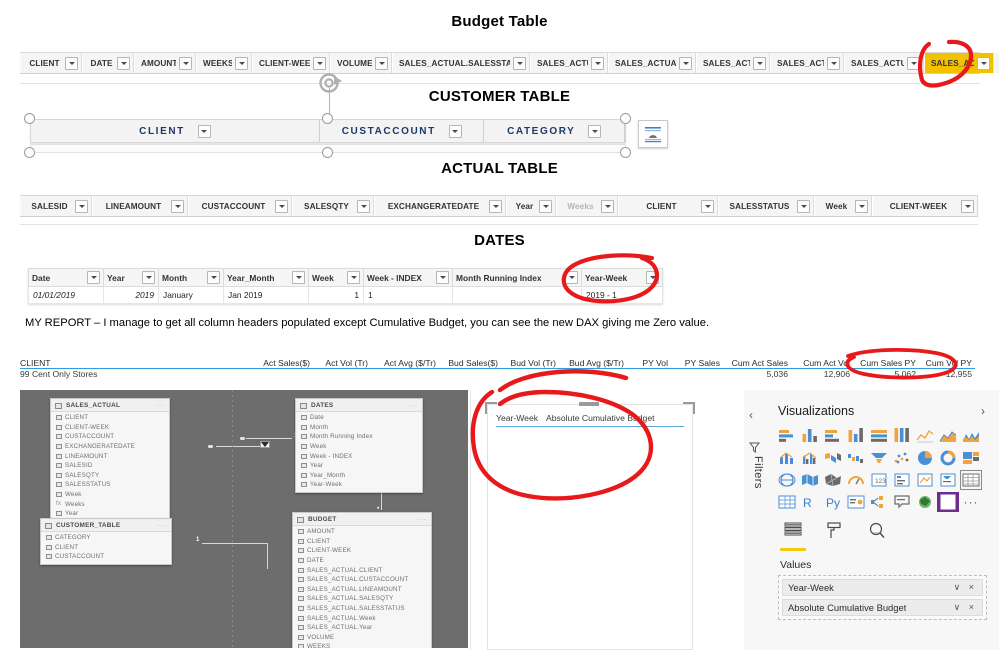 This screenshot has height=650, width=999. Describe the element at coordinates (408, 277) in the screenshot. I see `dates-column-header: Week - INDEX` at that location.